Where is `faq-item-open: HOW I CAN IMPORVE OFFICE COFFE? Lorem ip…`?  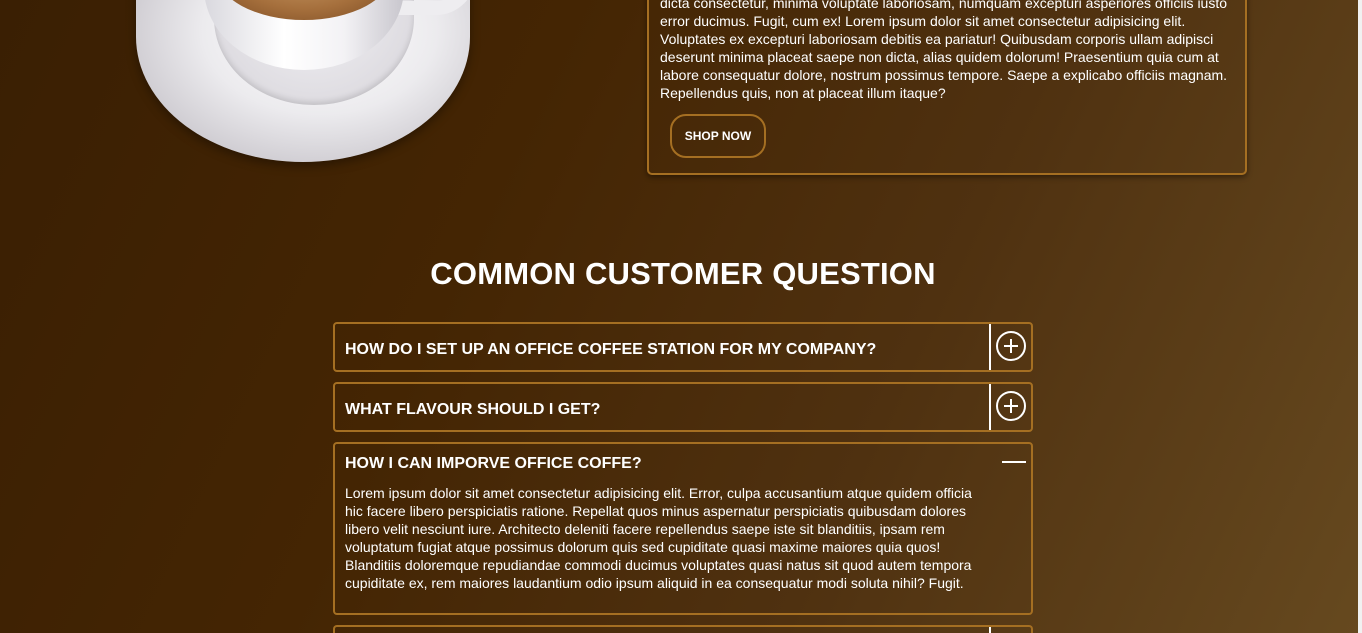 faq-item-open: HOW I CAN IMPORVE OFFICE COFFE? Lorem ip… is located at coordinates (683, 528).